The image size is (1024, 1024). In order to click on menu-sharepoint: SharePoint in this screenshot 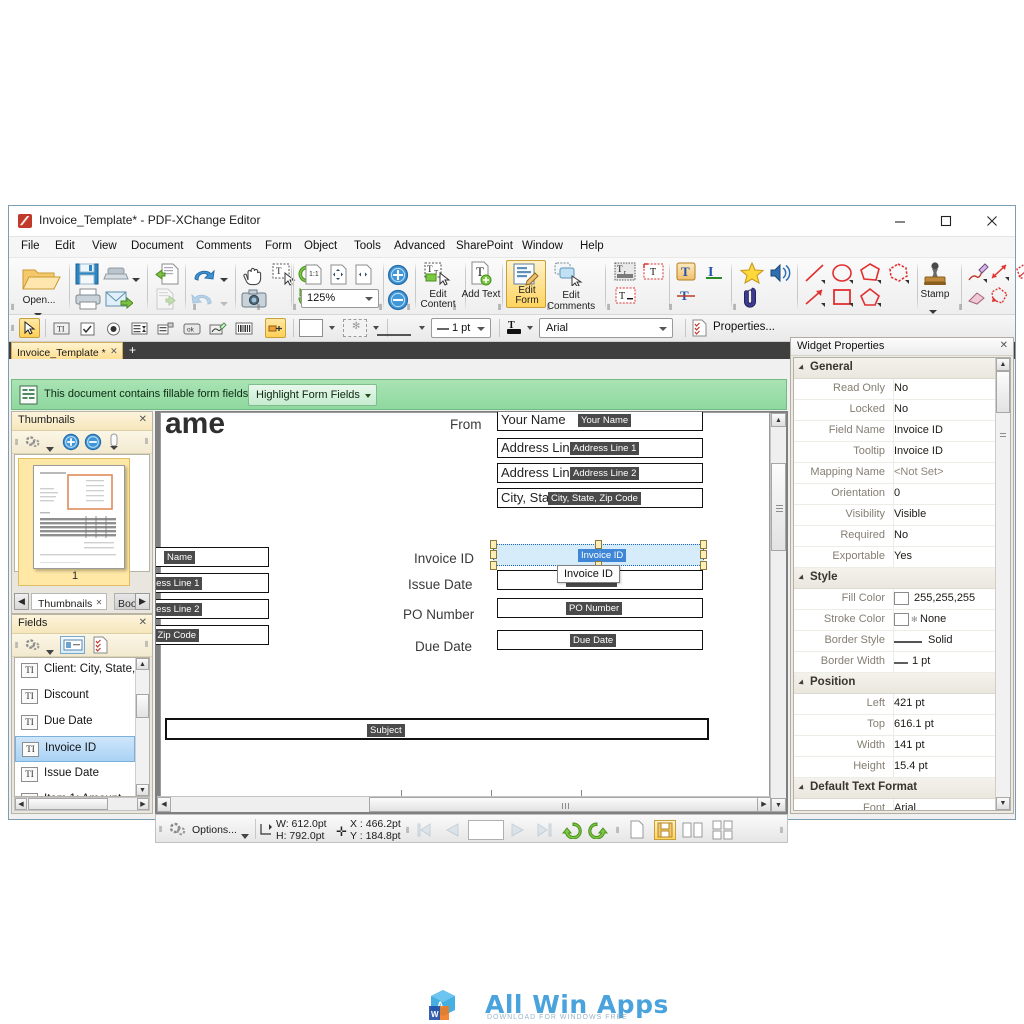, I will do `click(484, 246)`.